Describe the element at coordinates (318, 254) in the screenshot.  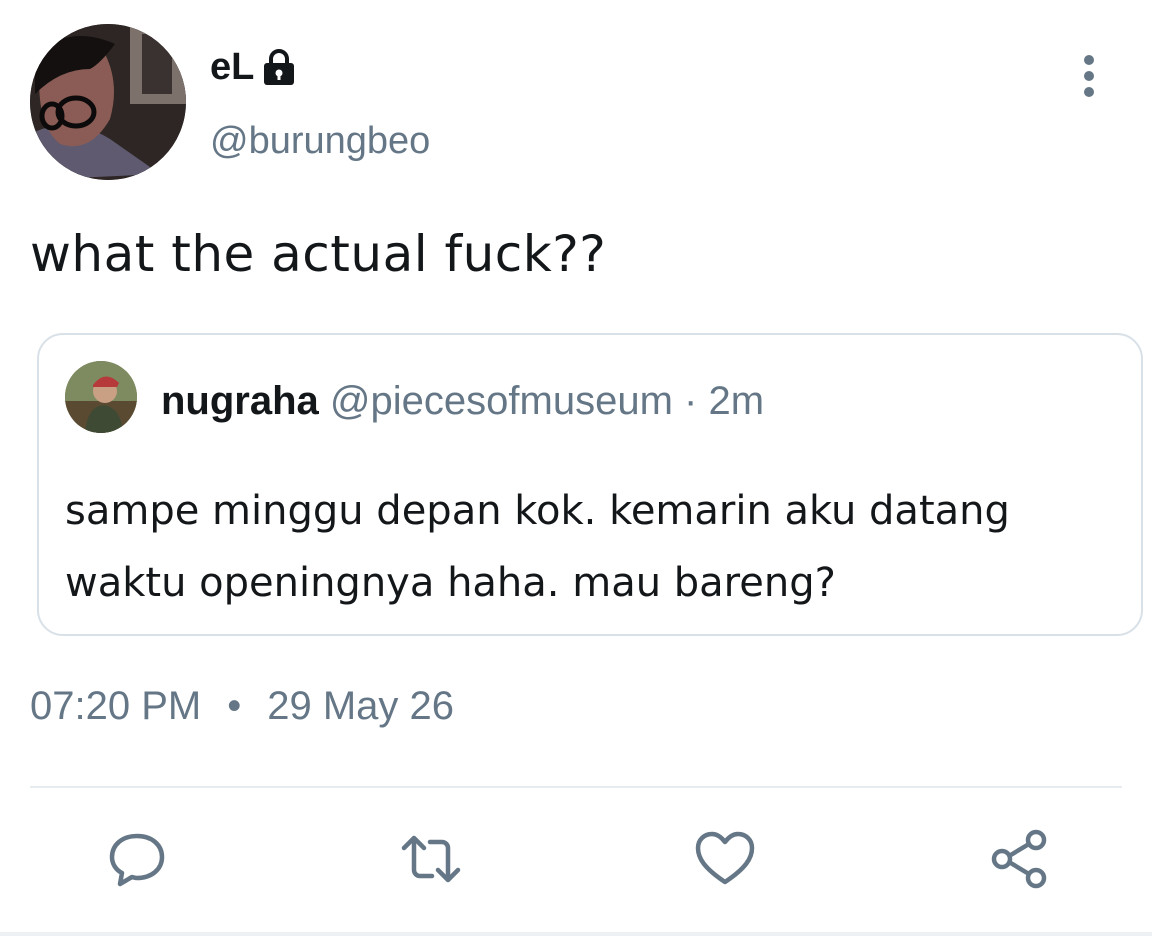
I see `tweet-text: what the actual fuck??` at that location.